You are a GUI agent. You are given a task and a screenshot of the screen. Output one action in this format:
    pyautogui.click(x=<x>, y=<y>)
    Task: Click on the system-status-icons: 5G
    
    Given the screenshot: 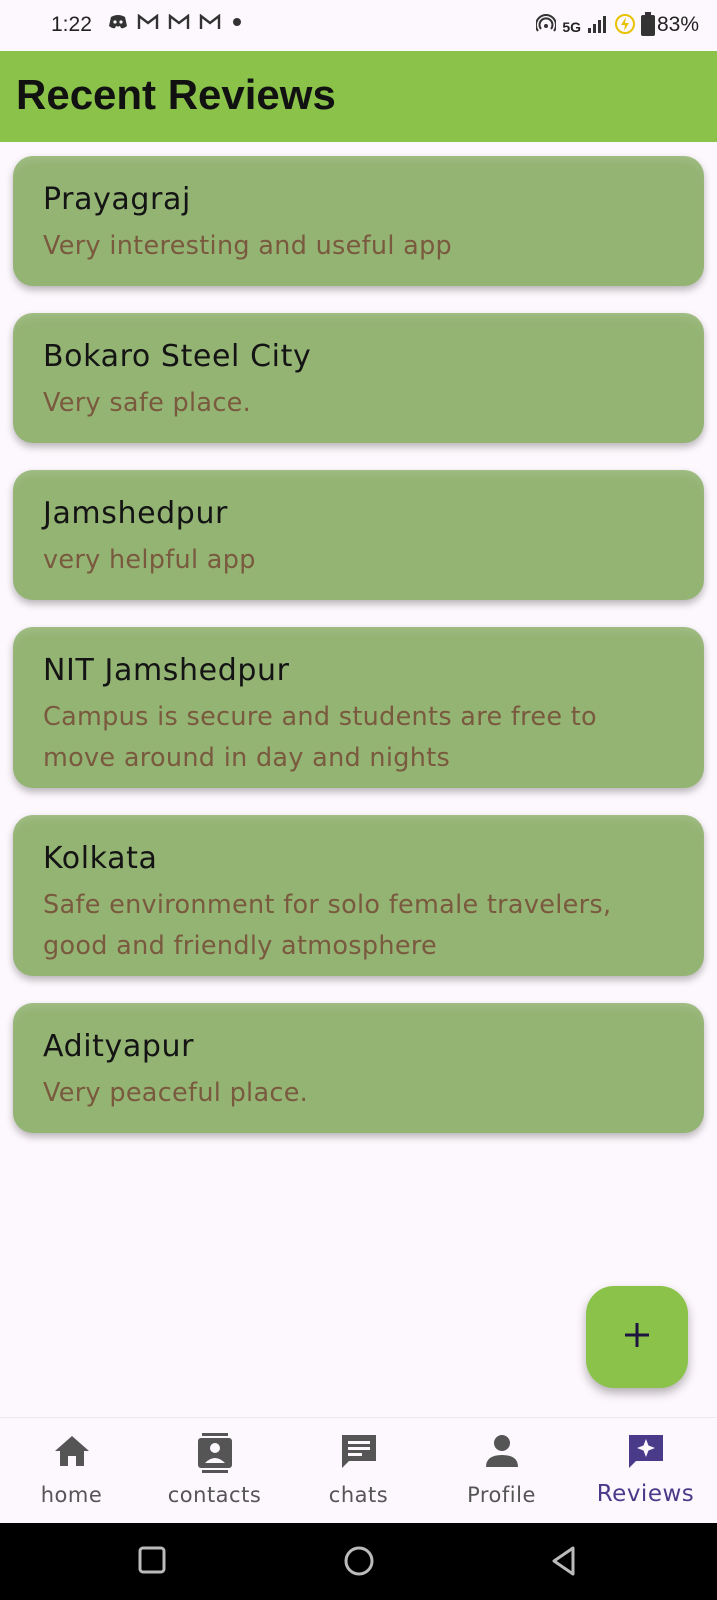 What is the action you would take?
    pyautogui.click(x=595, y=27)
    